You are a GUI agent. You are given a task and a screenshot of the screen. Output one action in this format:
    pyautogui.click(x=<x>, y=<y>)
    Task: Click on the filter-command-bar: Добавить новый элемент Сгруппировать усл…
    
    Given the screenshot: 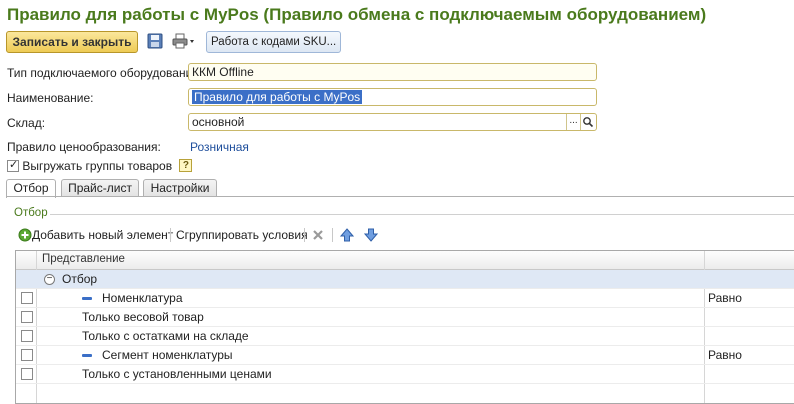 What is the action you would take?
    pyautogui.click(x=403, y=235)
    